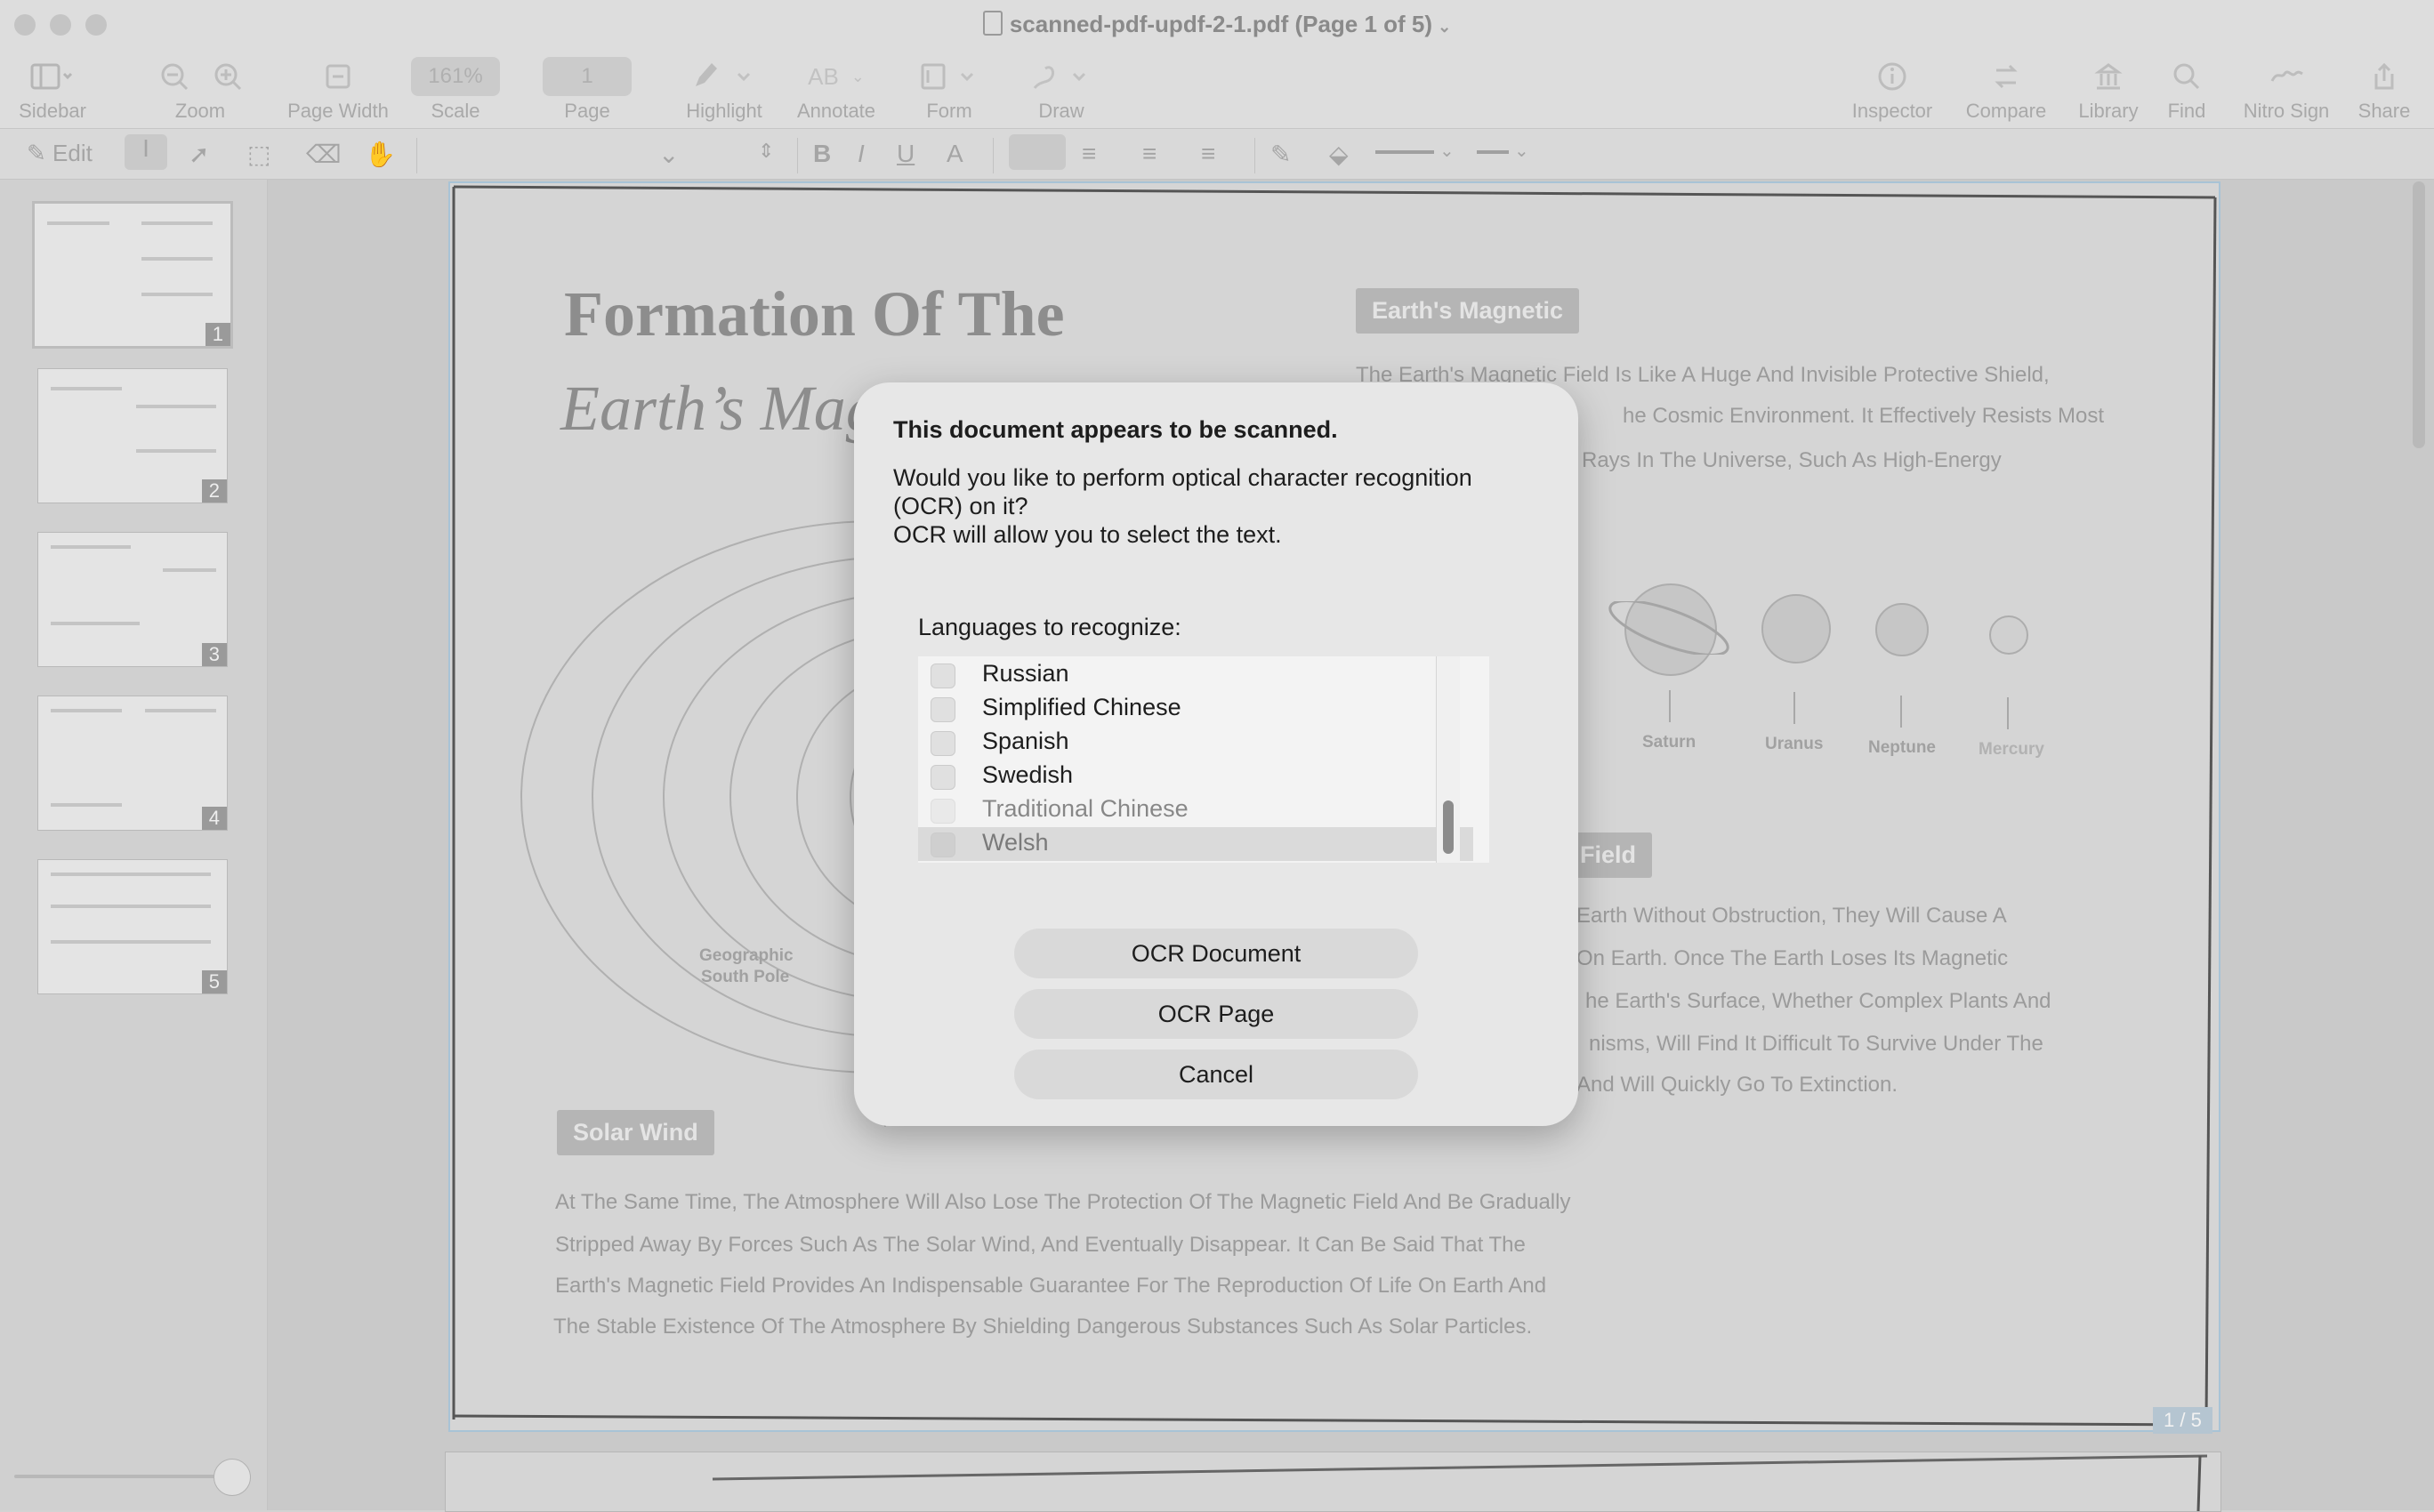 The height and width of the screenshot is (1512, 2434). I want to click on language-row-traditional-chinese: Traditional Chinese, so click(1195, 810).